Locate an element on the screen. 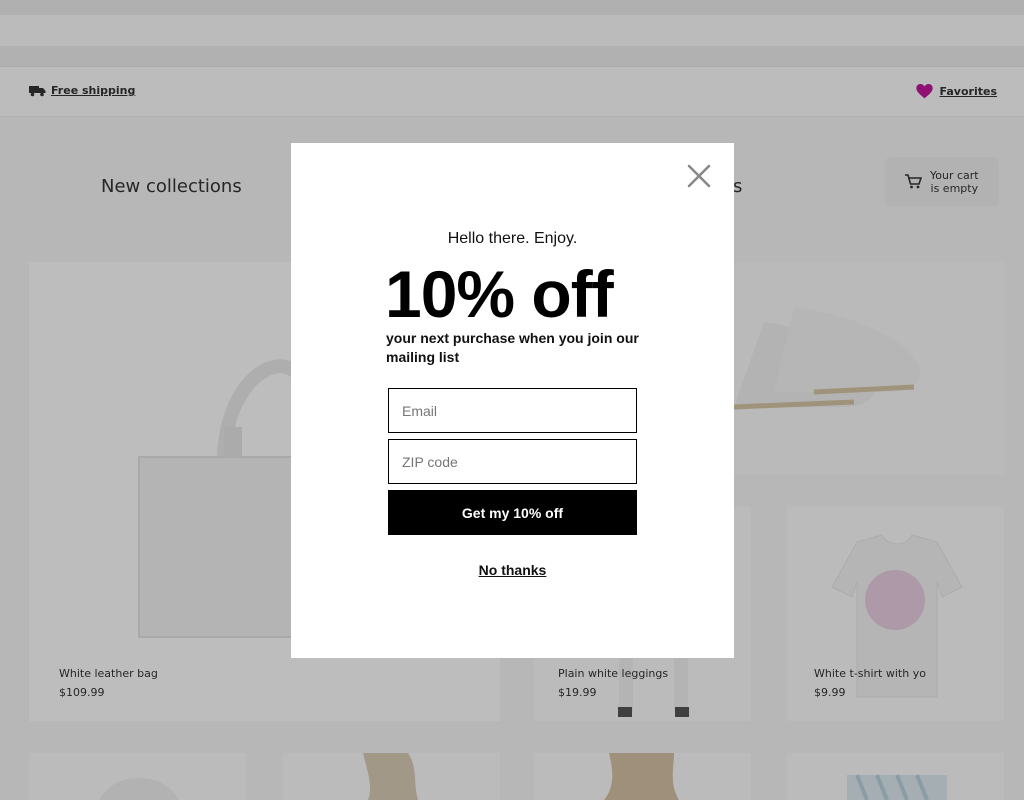 The width and height of the screenshot is (1024, 800). email-field is located at coordinates (512, 410).